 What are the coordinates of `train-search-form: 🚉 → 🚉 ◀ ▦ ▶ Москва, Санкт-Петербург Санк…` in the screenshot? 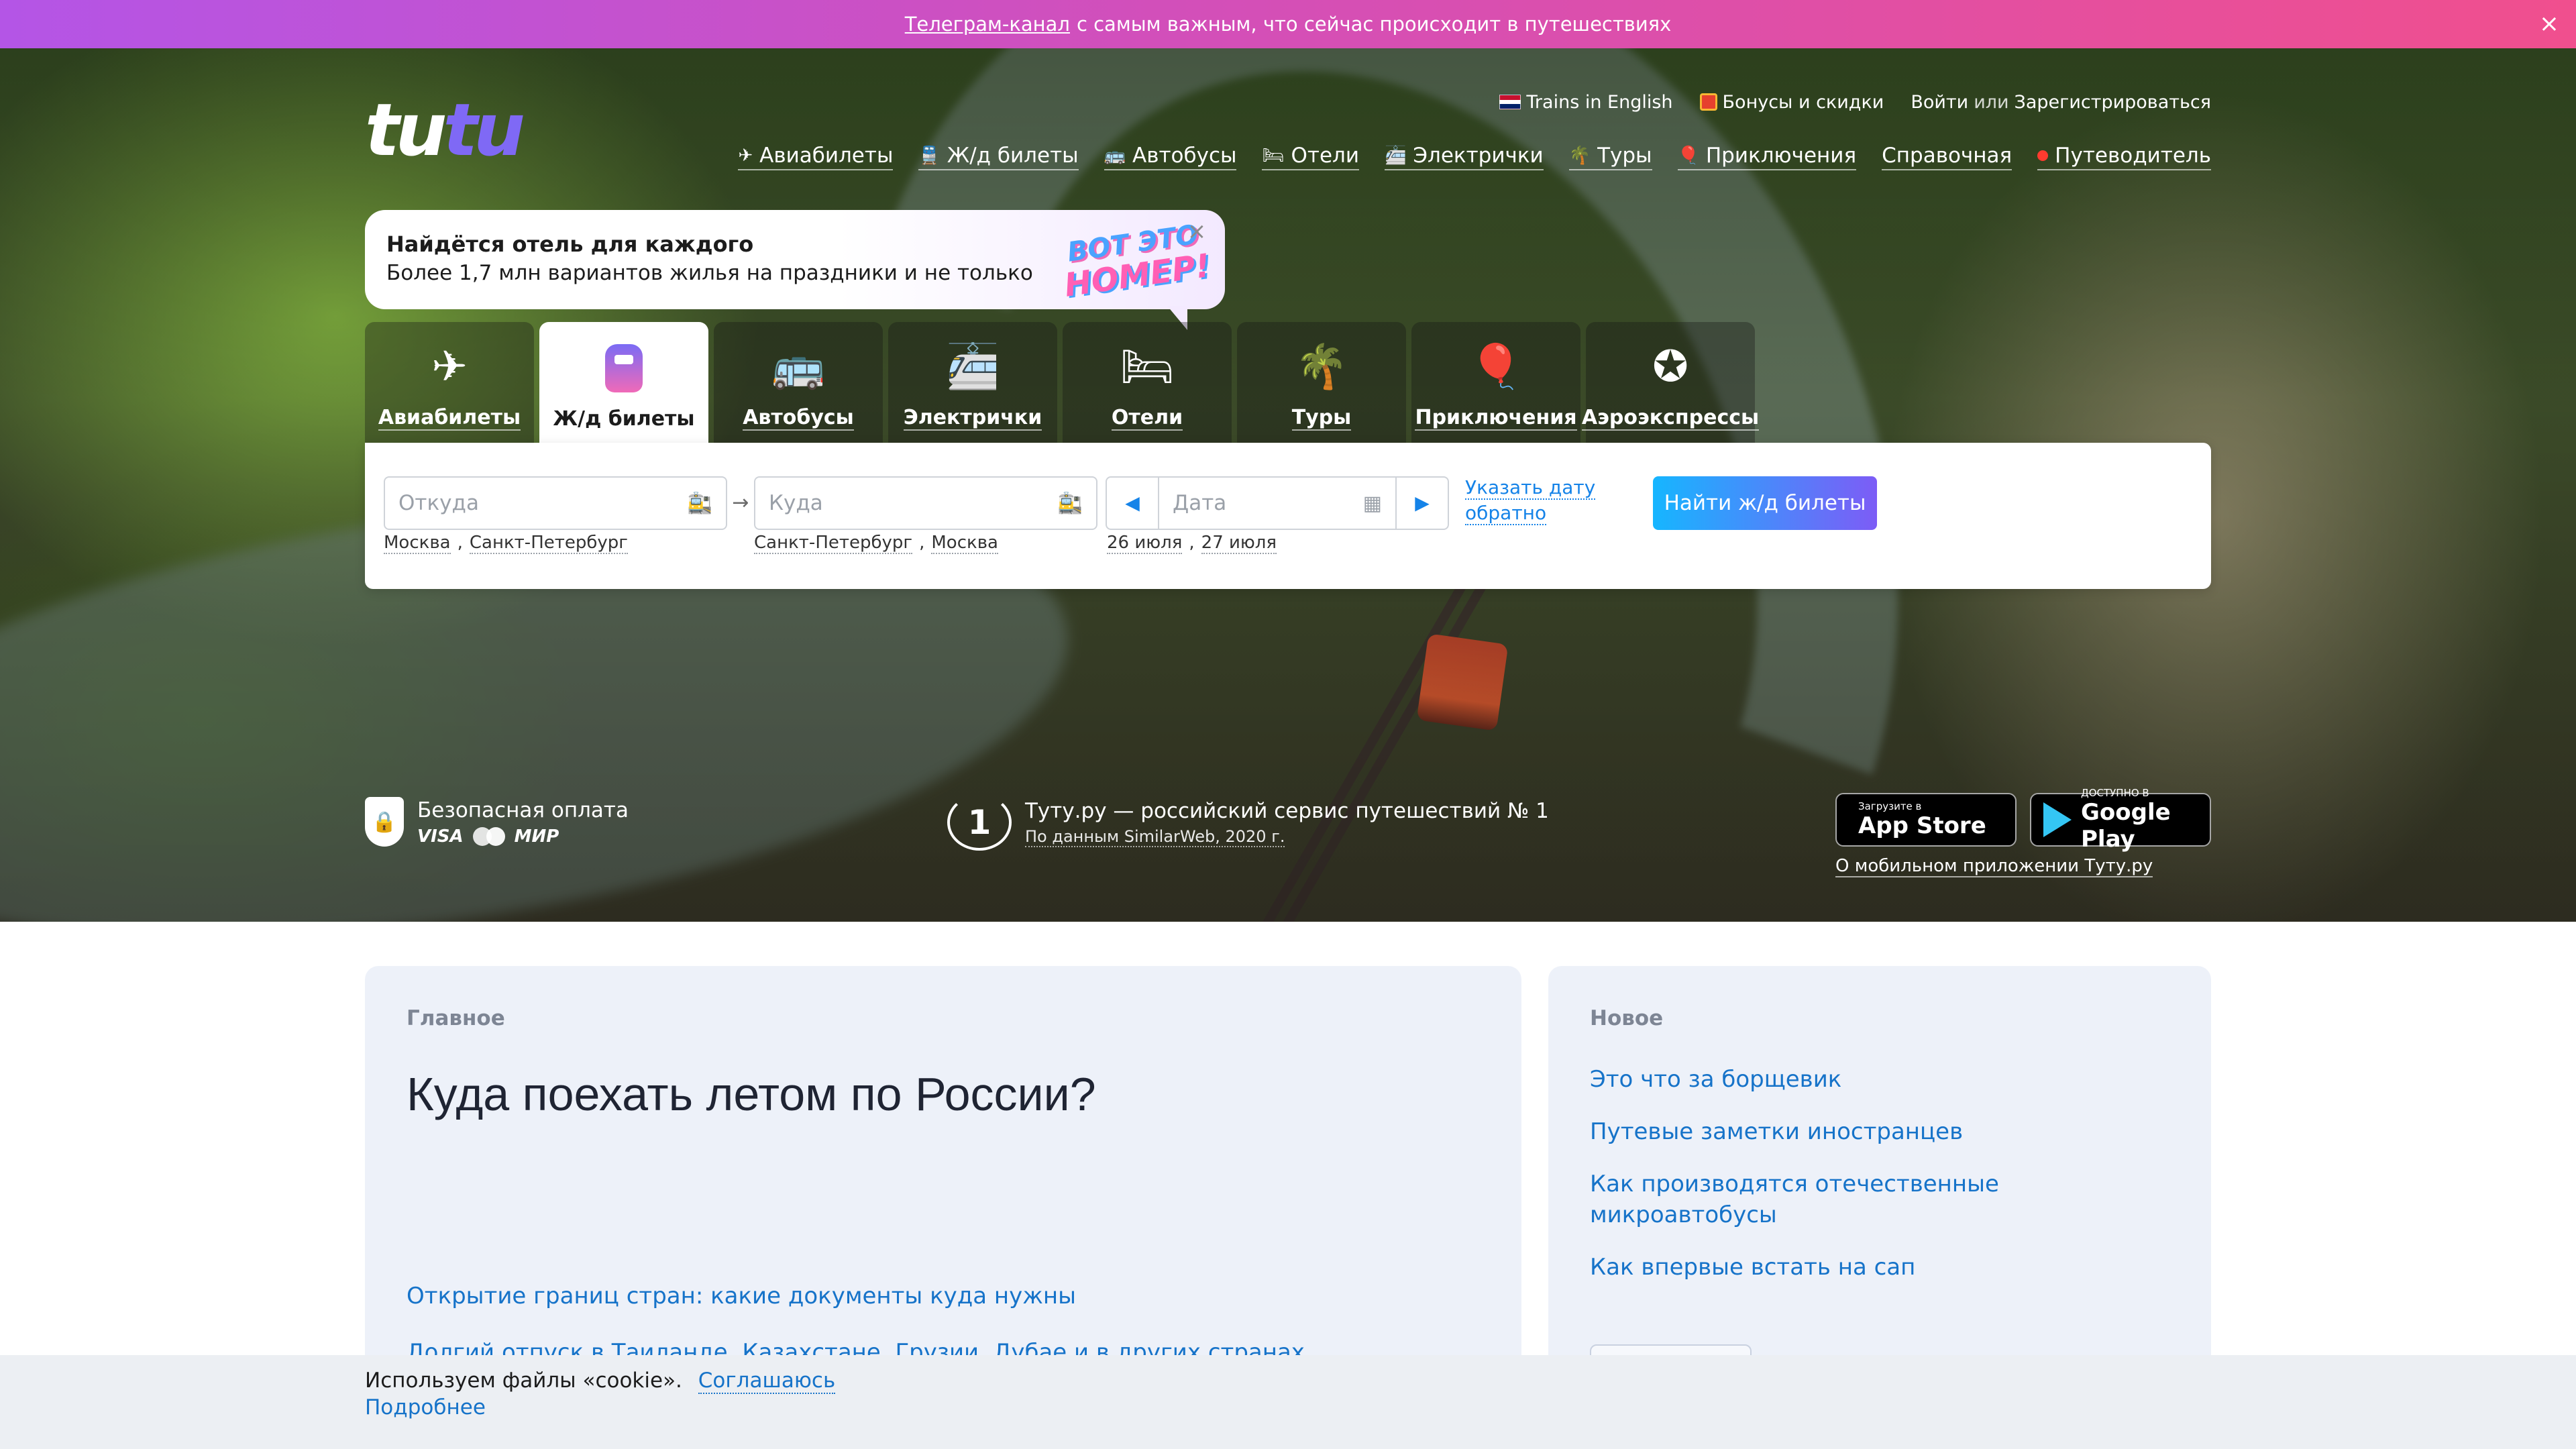 It's located at (1288, 516).